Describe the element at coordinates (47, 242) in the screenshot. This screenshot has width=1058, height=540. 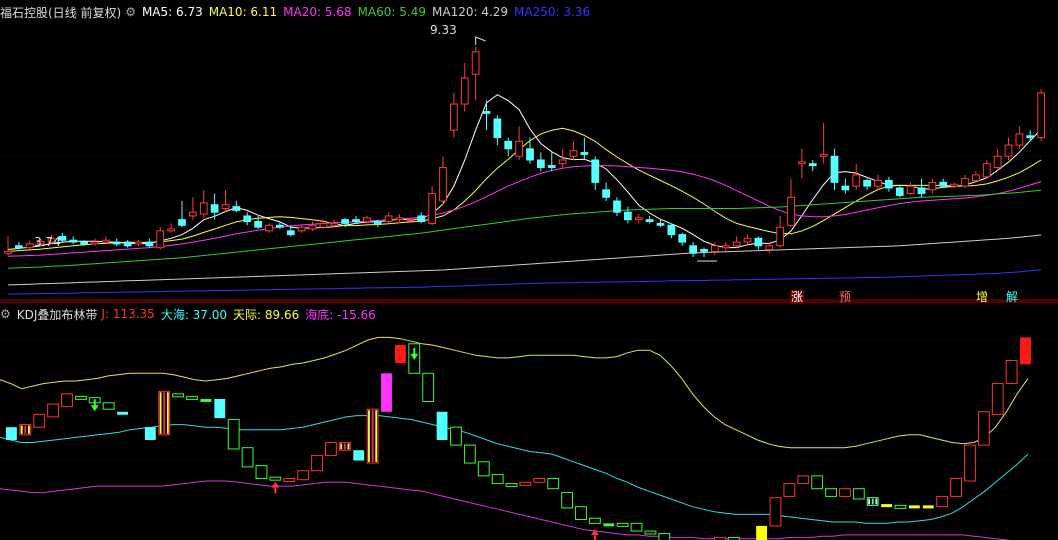
I see `low-price-label: 3.74` at that location.